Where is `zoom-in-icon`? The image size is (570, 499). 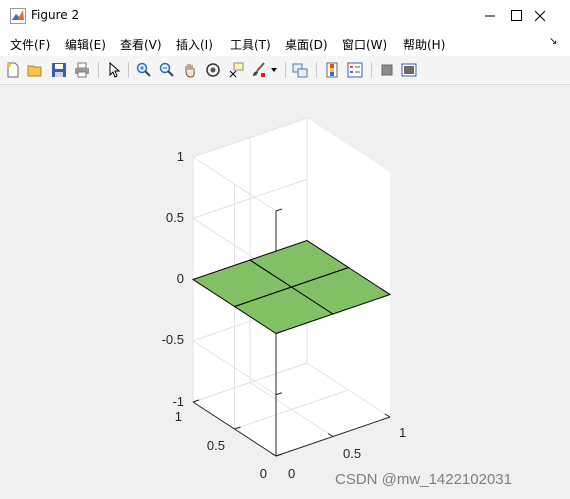
zoom-in-icon is located at coordinates (143, 69).